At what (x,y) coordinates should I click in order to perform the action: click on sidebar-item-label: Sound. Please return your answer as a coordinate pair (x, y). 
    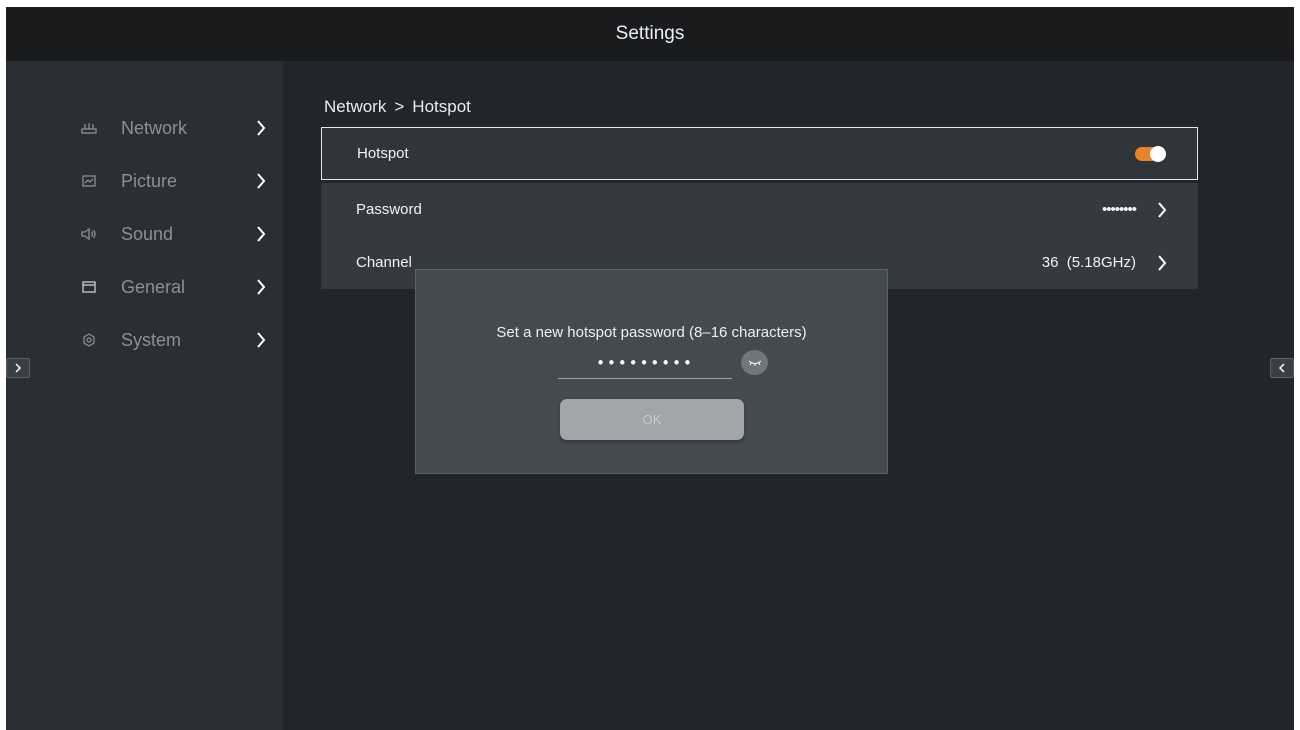
    Looking at the image, I should click on (147, 233).